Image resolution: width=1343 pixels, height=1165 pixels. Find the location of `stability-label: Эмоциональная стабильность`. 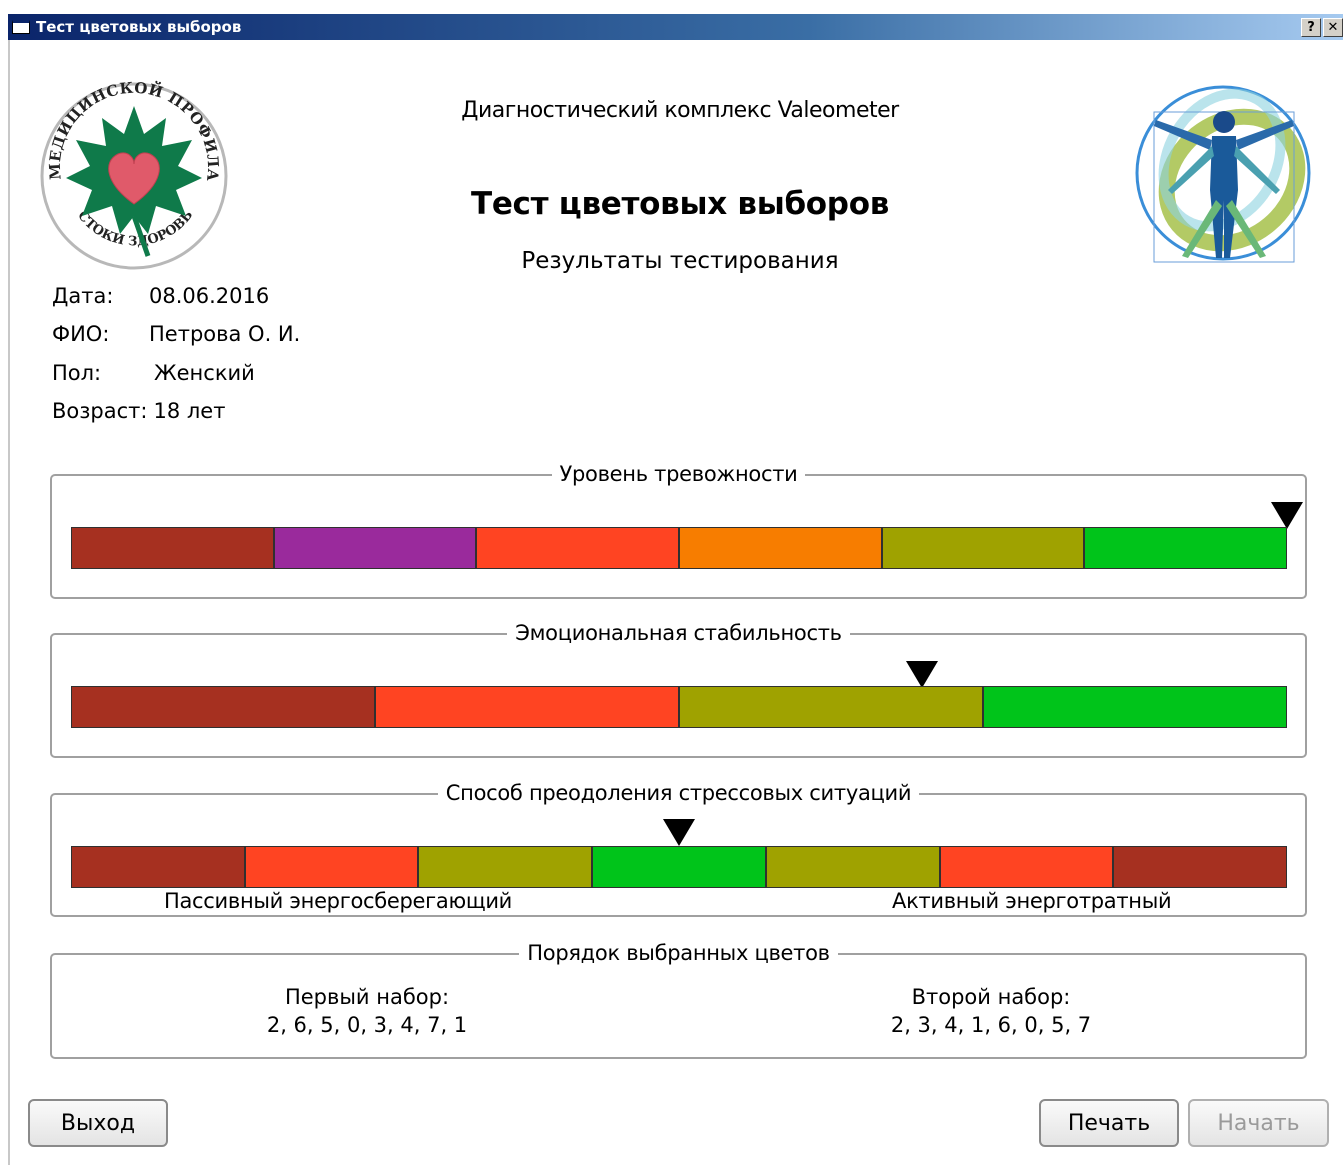

stability-label: Эмоциональная стабильность is located at coordinates (678, 633).